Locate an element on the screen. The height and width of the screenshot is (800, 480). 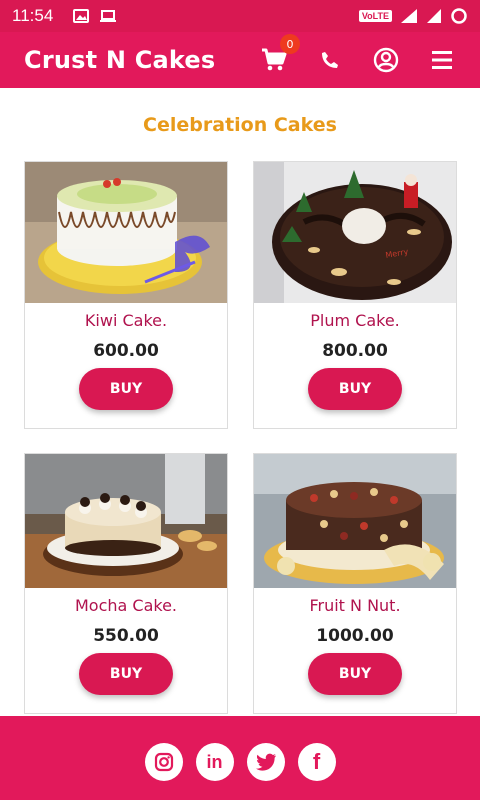
facebook-icon: f is located at coordinates (316, 761).